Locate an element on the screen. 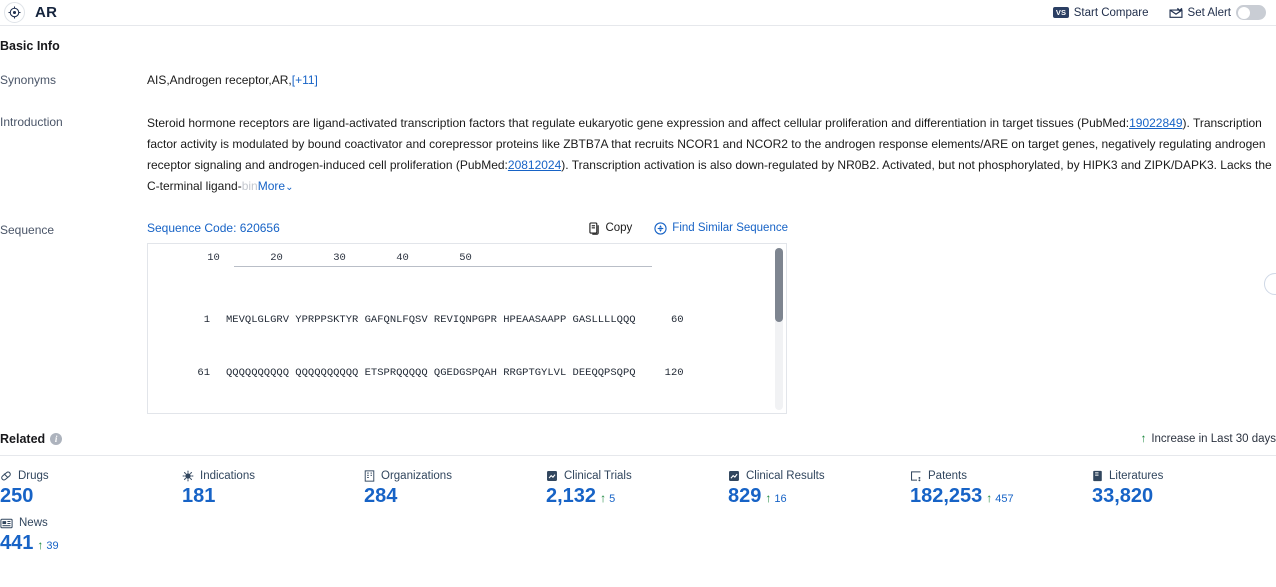  mail-alert-icon is located at coordinates (1176, 13).